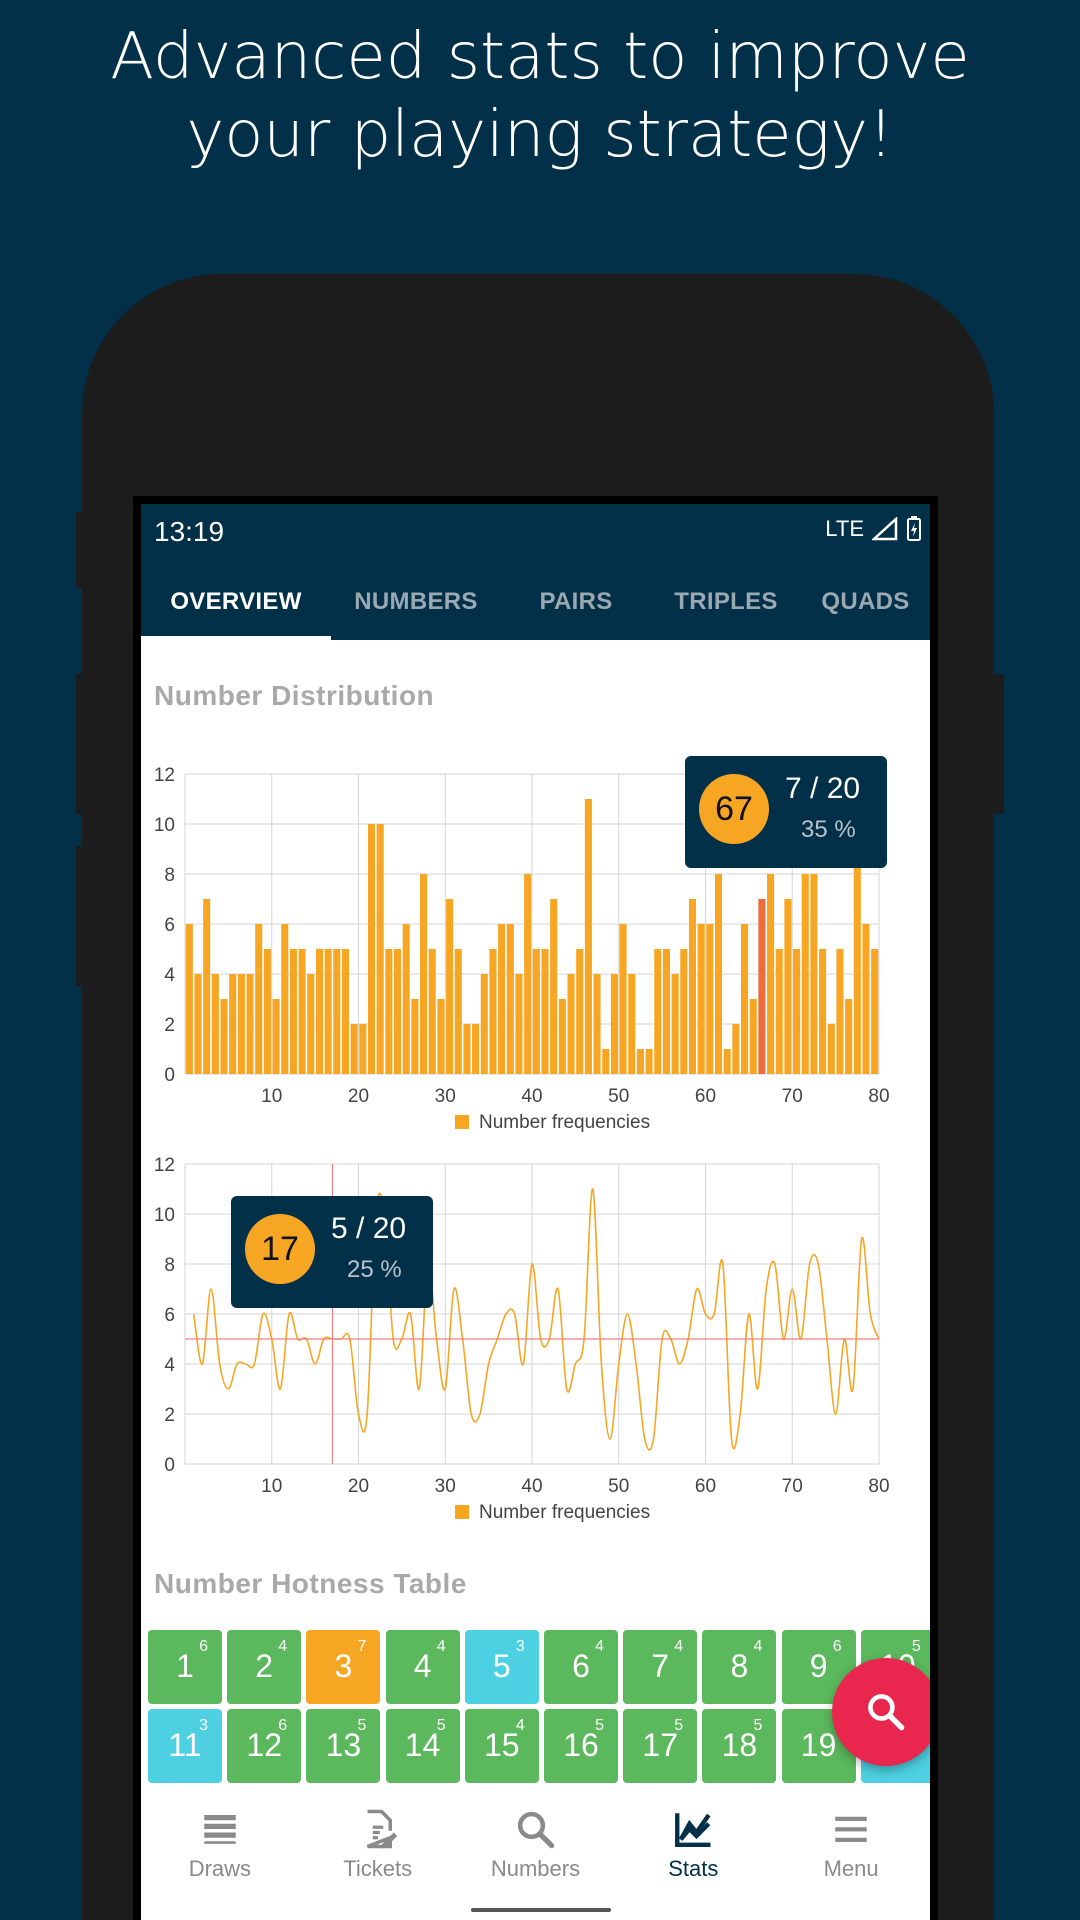  I want to click on hotness-number: 5, so click(501, 1666).